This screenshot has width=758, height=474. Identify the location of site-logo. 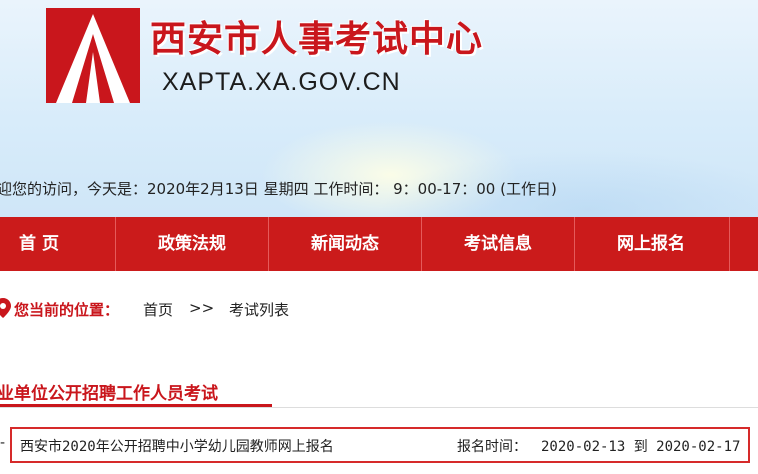
(93, 55).